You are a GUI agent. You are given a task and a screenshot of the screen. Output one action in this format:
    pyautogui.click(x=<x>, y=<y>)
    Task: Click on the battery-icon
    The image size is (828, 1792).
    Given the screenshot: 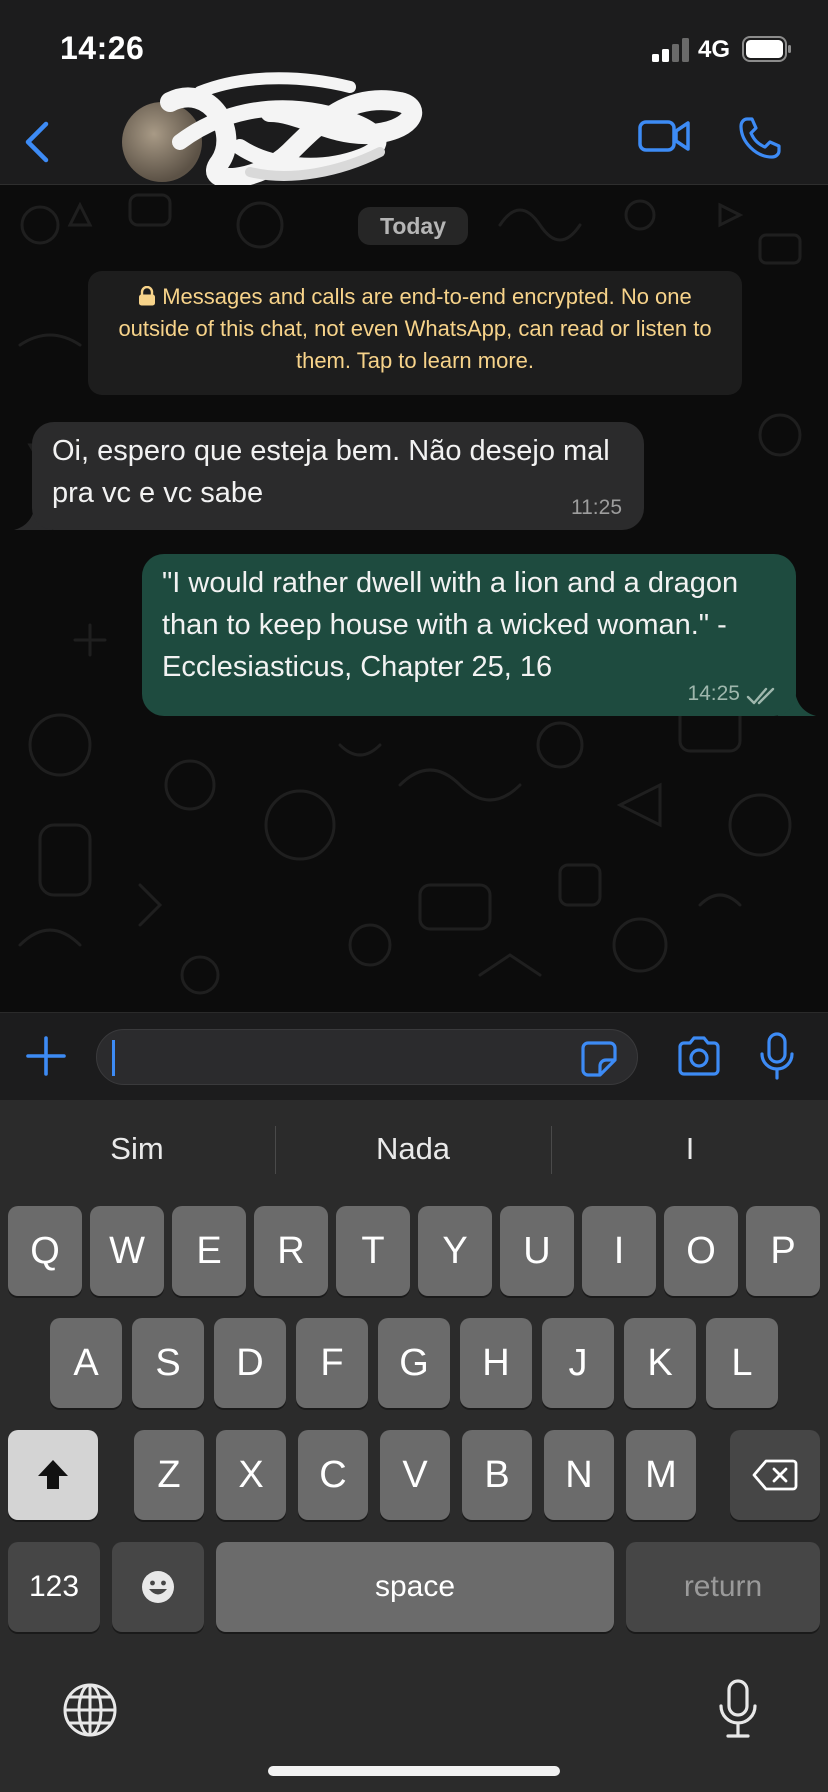 What is the action you would take?
    pyautogui.click(x=766, y=49)
    